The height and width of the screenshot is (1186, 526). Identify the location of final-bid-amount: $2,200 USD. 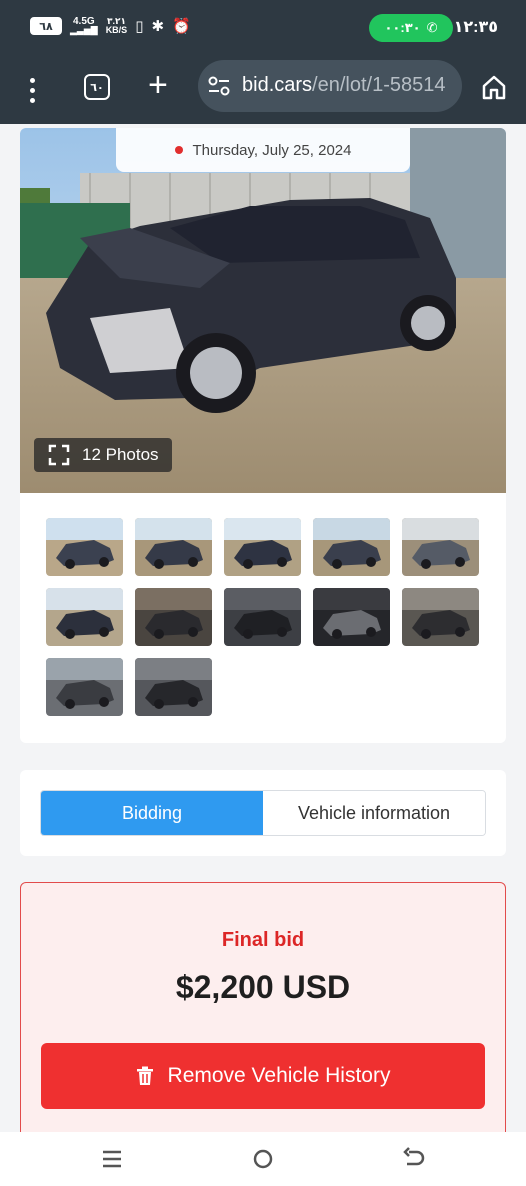
(263, 987).